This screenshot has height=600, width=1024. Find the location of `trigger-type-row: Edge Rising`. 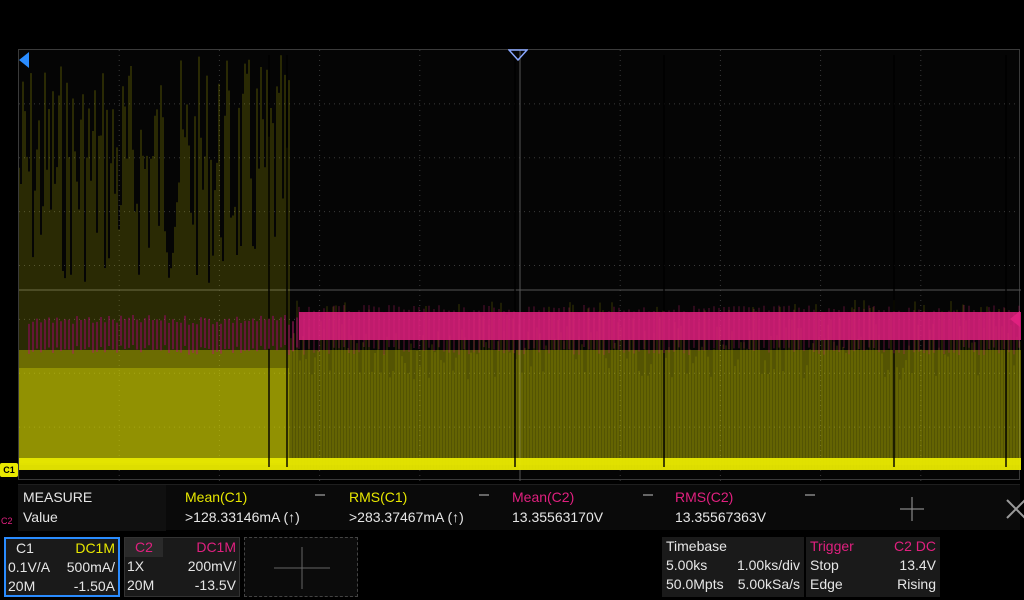

trigger-type-row: Edge Rising is located at coordinates (873, 584).